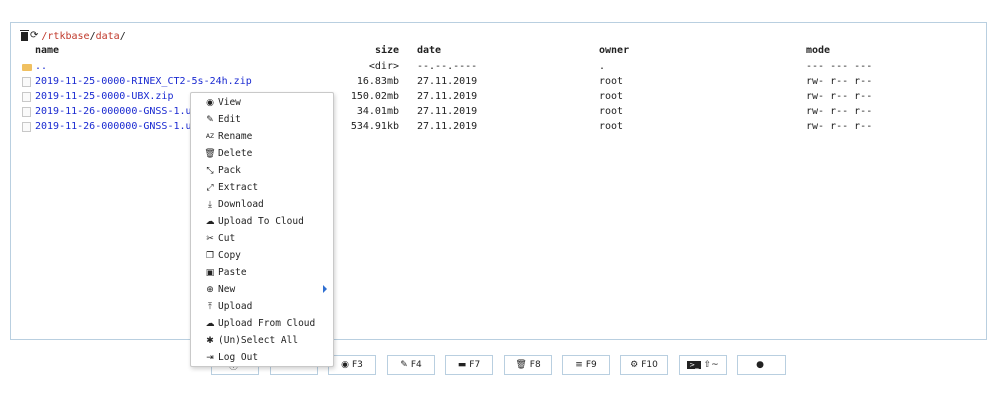  I want to click on file-size: 16.83mb, so click(377, 81).